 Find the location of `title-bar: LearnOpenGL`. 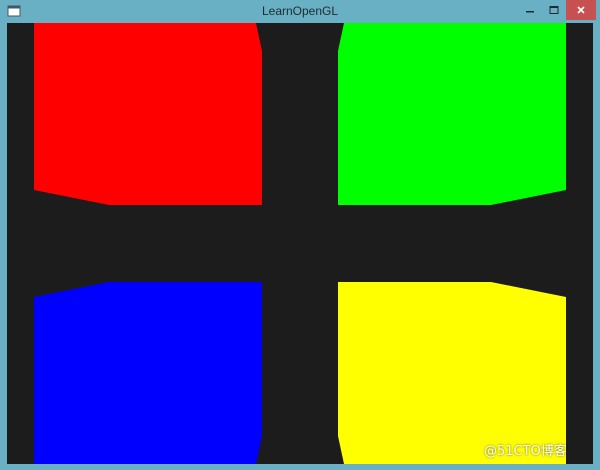

title-bar: LearnOpenGL is located at coordinates (300, 11).